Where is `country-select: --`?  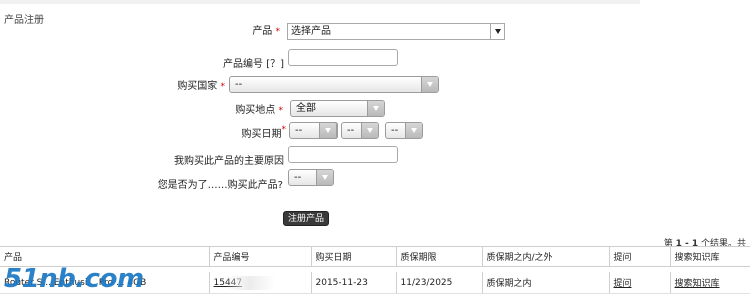
country-select: -- is located at coordinates (334, 84).